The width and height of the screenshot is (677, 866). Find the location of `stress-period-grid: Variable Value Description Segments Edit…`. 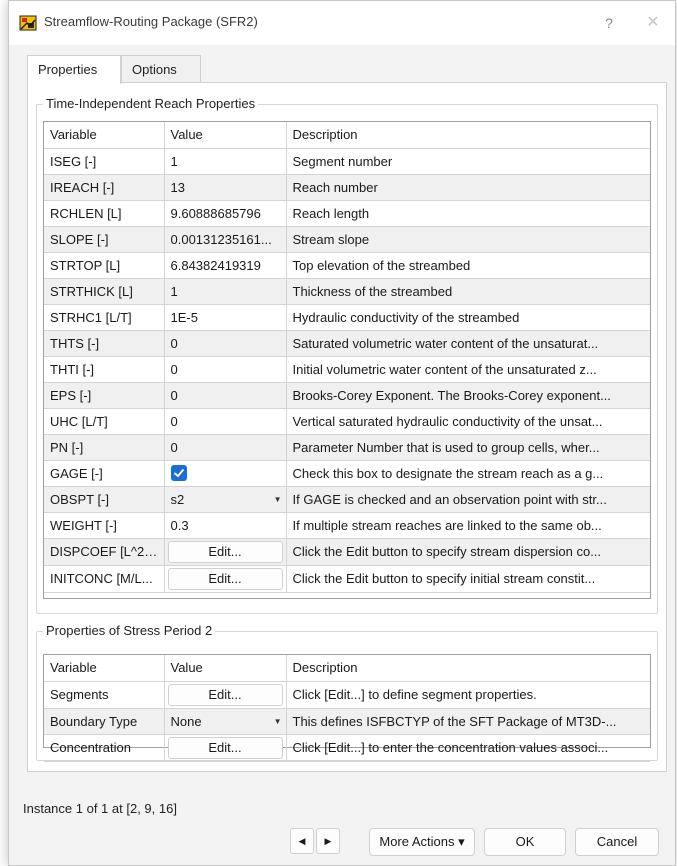

stress-period-grid: Variable Value Description Segments Edit… is located at coordinates (347, 708).